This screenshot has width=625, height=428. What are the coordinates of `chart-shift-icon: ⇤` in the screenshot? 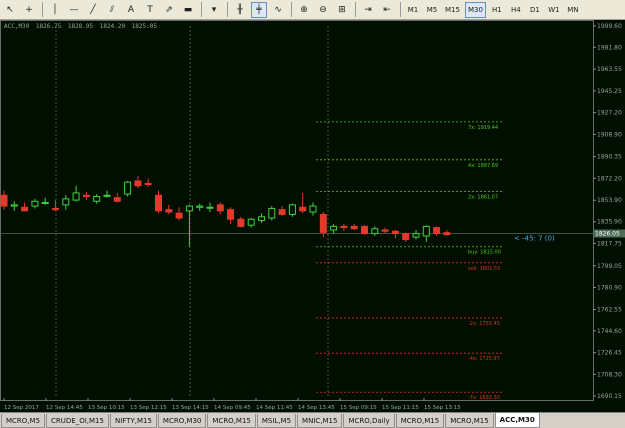 It's located at (387, 10).